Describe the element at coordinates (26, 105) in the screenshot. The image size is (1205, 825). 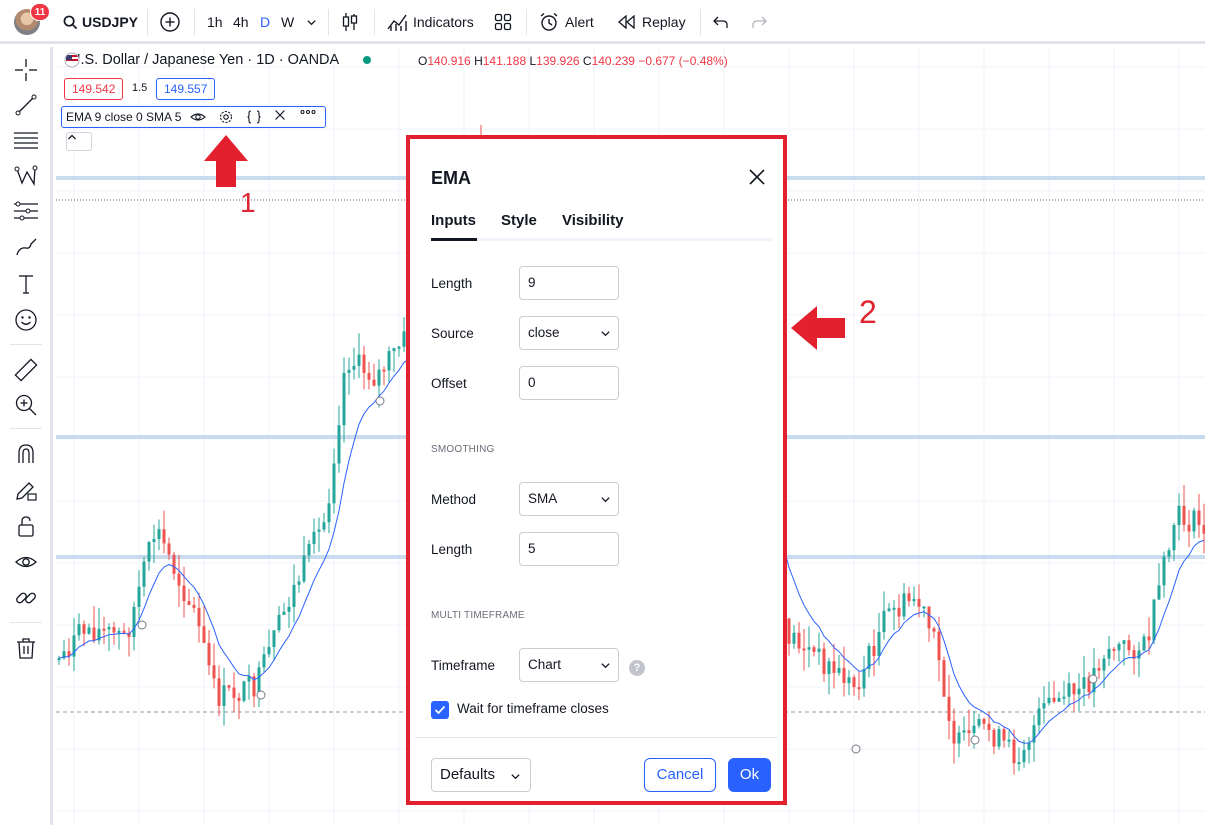
I see `trend-line-tool` at that location.